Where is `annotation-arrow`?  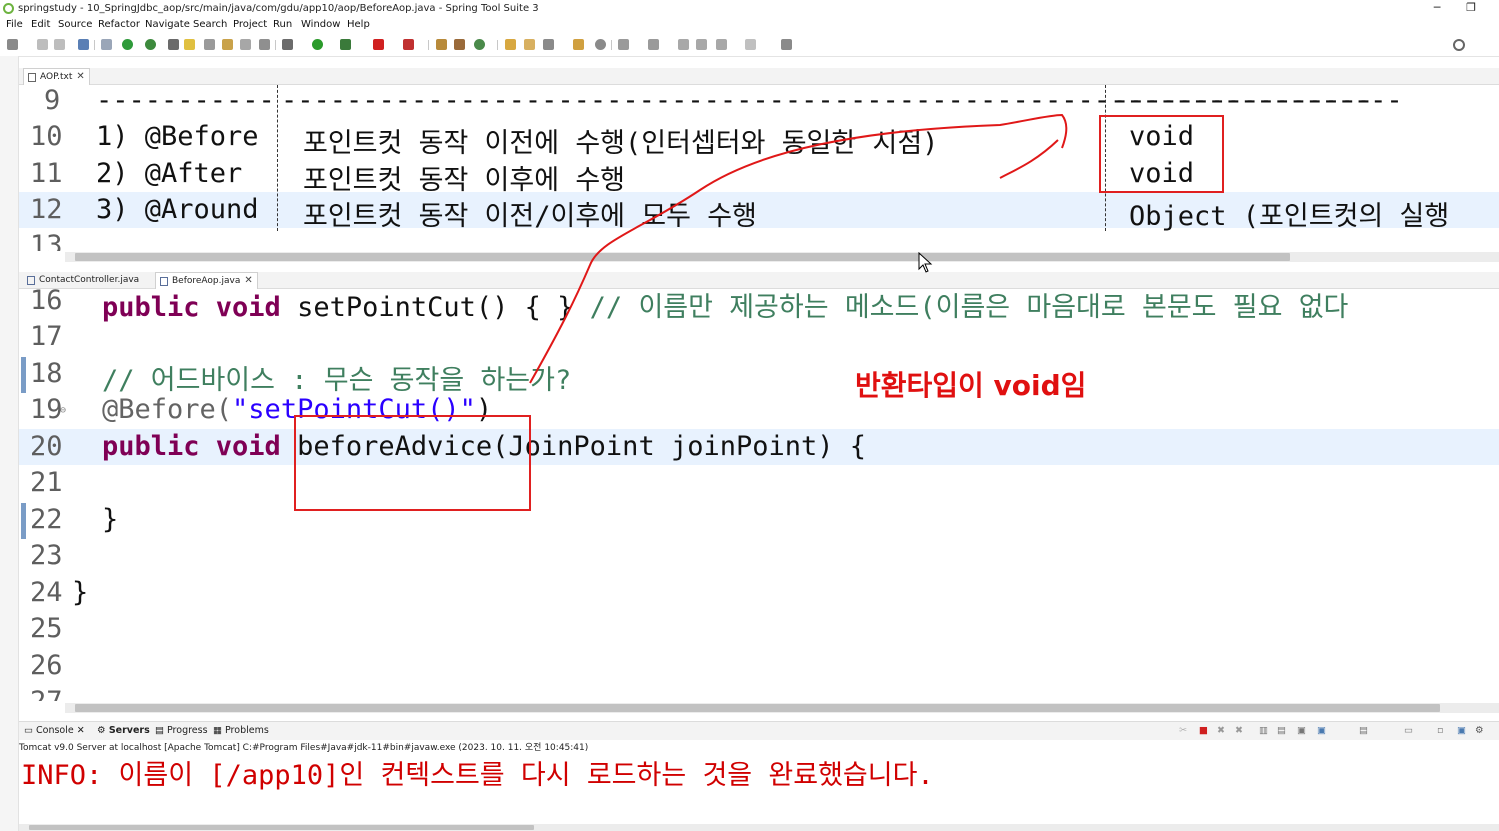 annotation-arrow is located at coordinates (798, 248).